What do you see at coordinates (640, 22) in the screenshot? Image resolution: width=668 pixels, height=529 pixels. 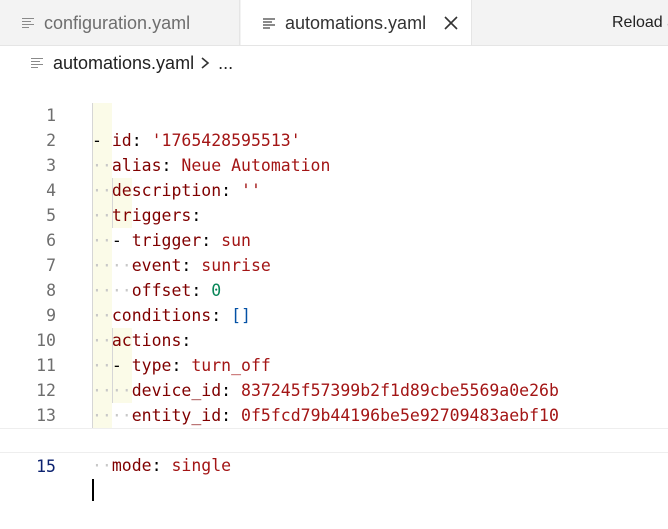 I see `reload-button: Reload a` at bounding box center [640, 22].